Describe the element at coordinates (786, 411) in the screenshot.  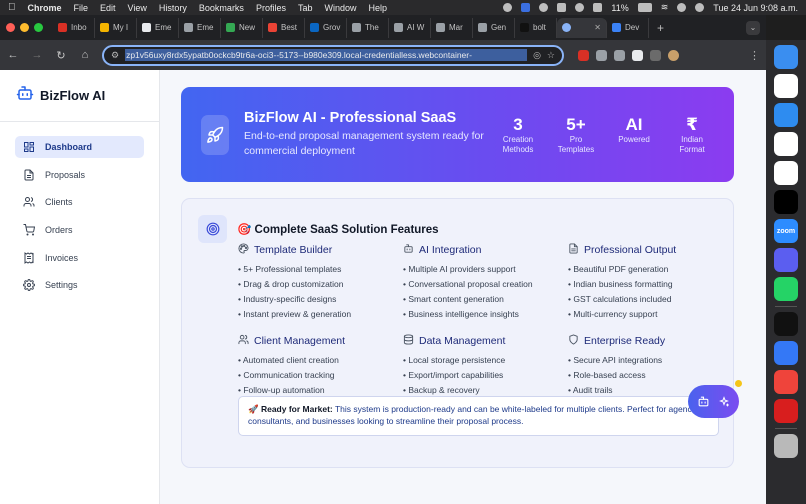
I see `dock-acrobat-icon` at that location.